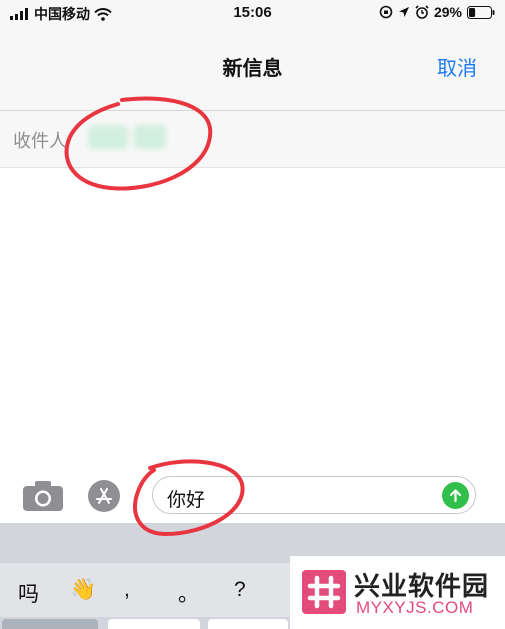 The image size is (505, 629). What do you see at coordinates (83, 590) in the screenshot?
I see `candidate-item: 👋` at bounding box center [83, 590].